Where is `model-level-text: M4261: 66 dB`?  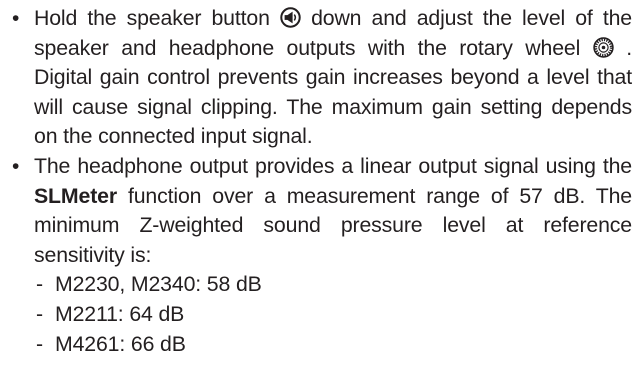
model-level-text: M4261: 66 dB is located at coordinates (120, 343).